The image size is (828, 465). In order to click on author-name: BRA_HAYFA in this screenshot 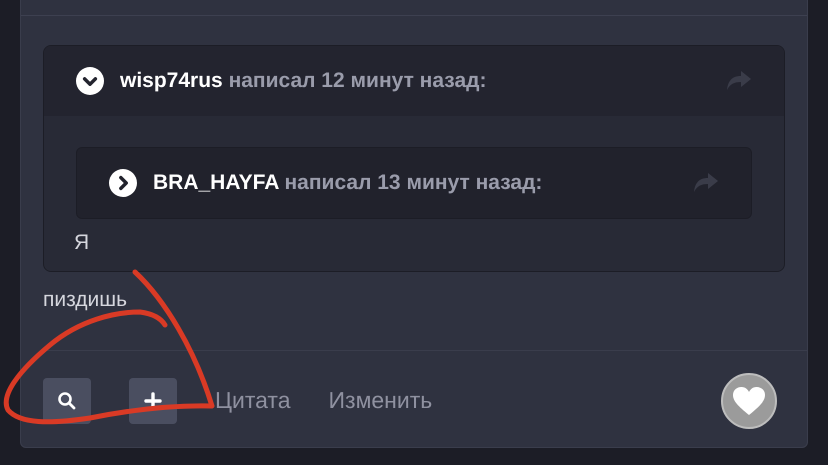, I will do `click(216, 182)`.